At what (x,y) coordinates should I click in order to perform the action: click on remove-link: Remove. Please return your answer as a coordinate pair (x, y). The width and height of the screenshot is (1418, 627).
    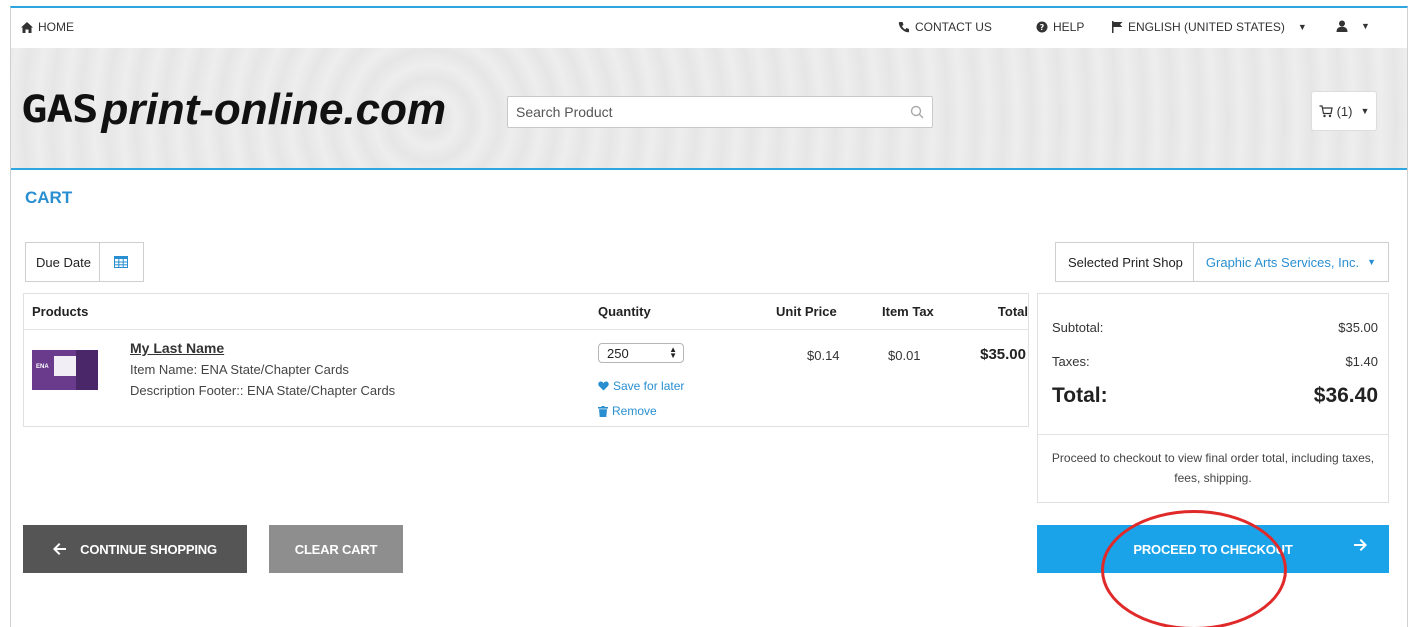
    Looking at the image, I should click on (627, 411).